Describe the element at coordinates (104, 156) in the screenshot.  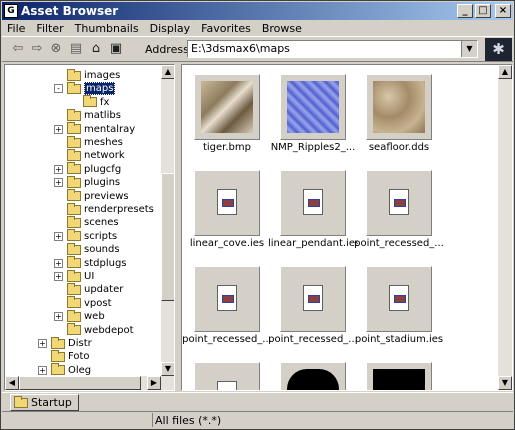
I see `tree-item-label: network` at that location.